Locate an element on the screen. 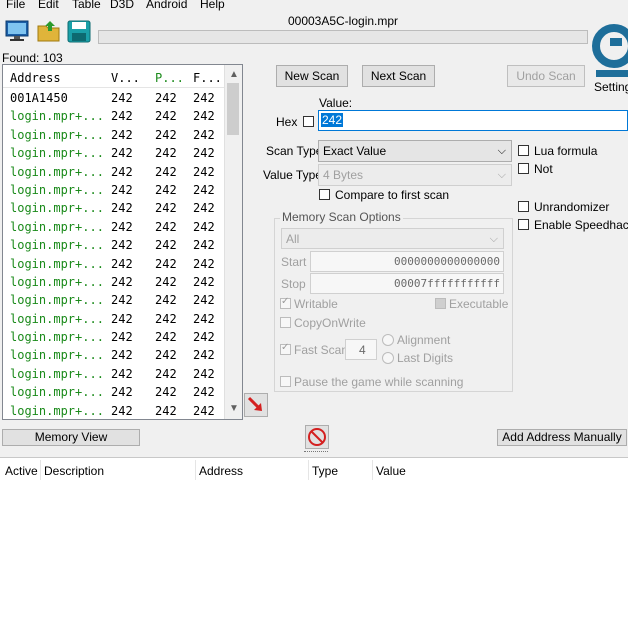 The image size is (628, 641). scroll-up-icon: ▲ is located at coordinates (234, 74).